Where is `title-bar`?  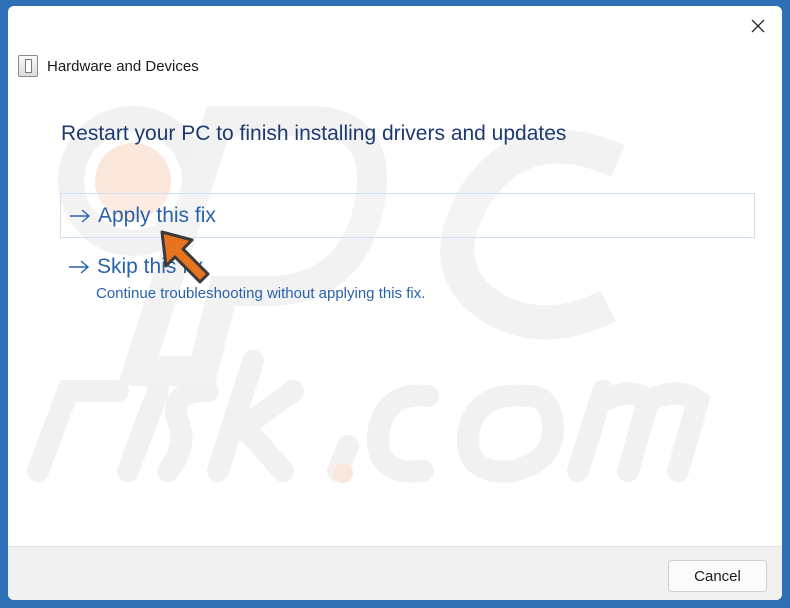 title-bar is located at coordinates (395, 26).